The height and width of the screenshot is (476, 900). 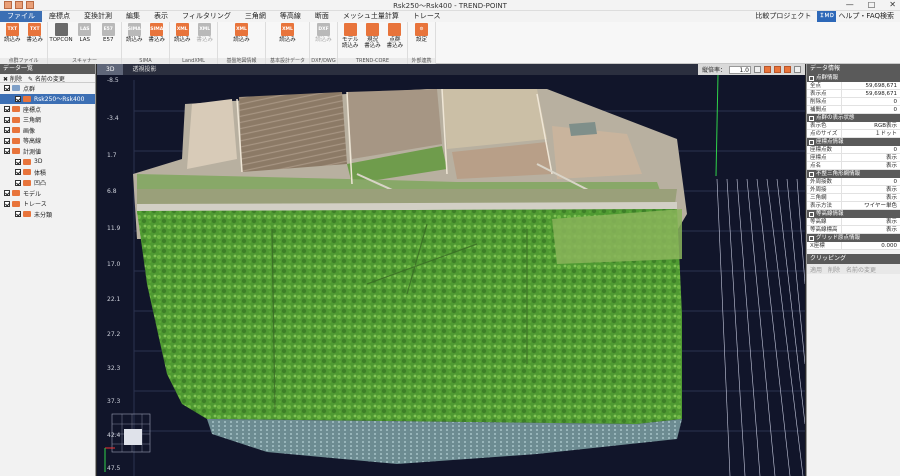 What do you see at coordinates (797, 69) in the screenshot?
I see `reset-view-icon` at bounding box center [797, 69].